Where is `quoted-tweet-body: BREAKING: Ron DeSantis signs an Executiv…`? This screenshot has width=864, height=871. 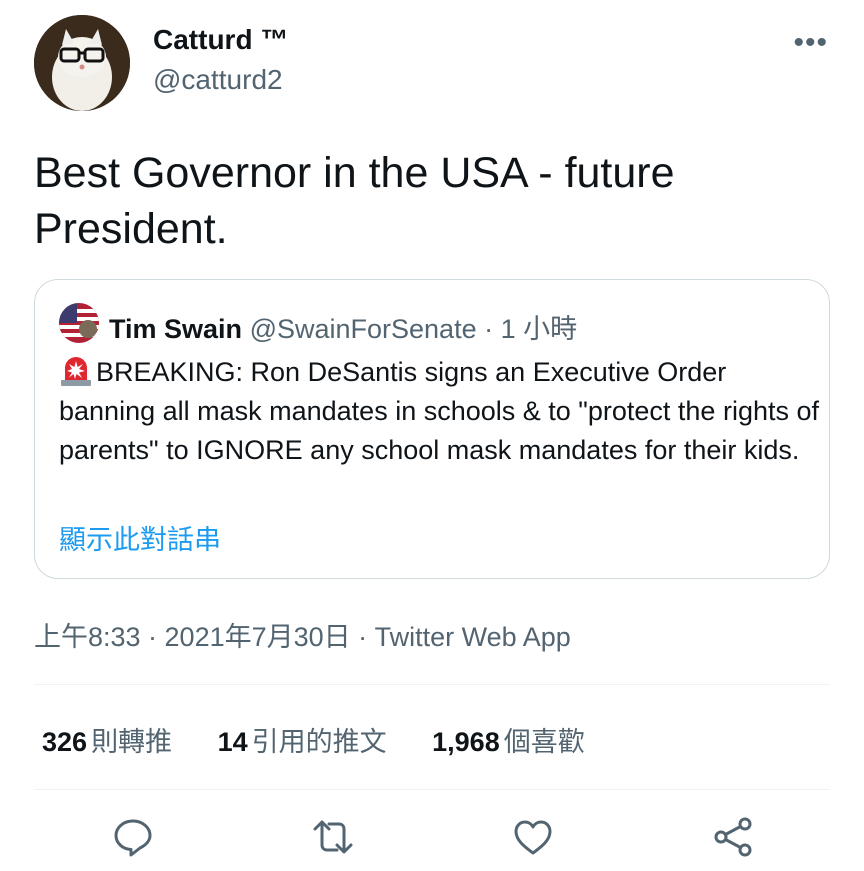 quoted-tweet-body: BREAKING: Ron DeSantis signs an Executiv… is located at coordinates (439, 411).